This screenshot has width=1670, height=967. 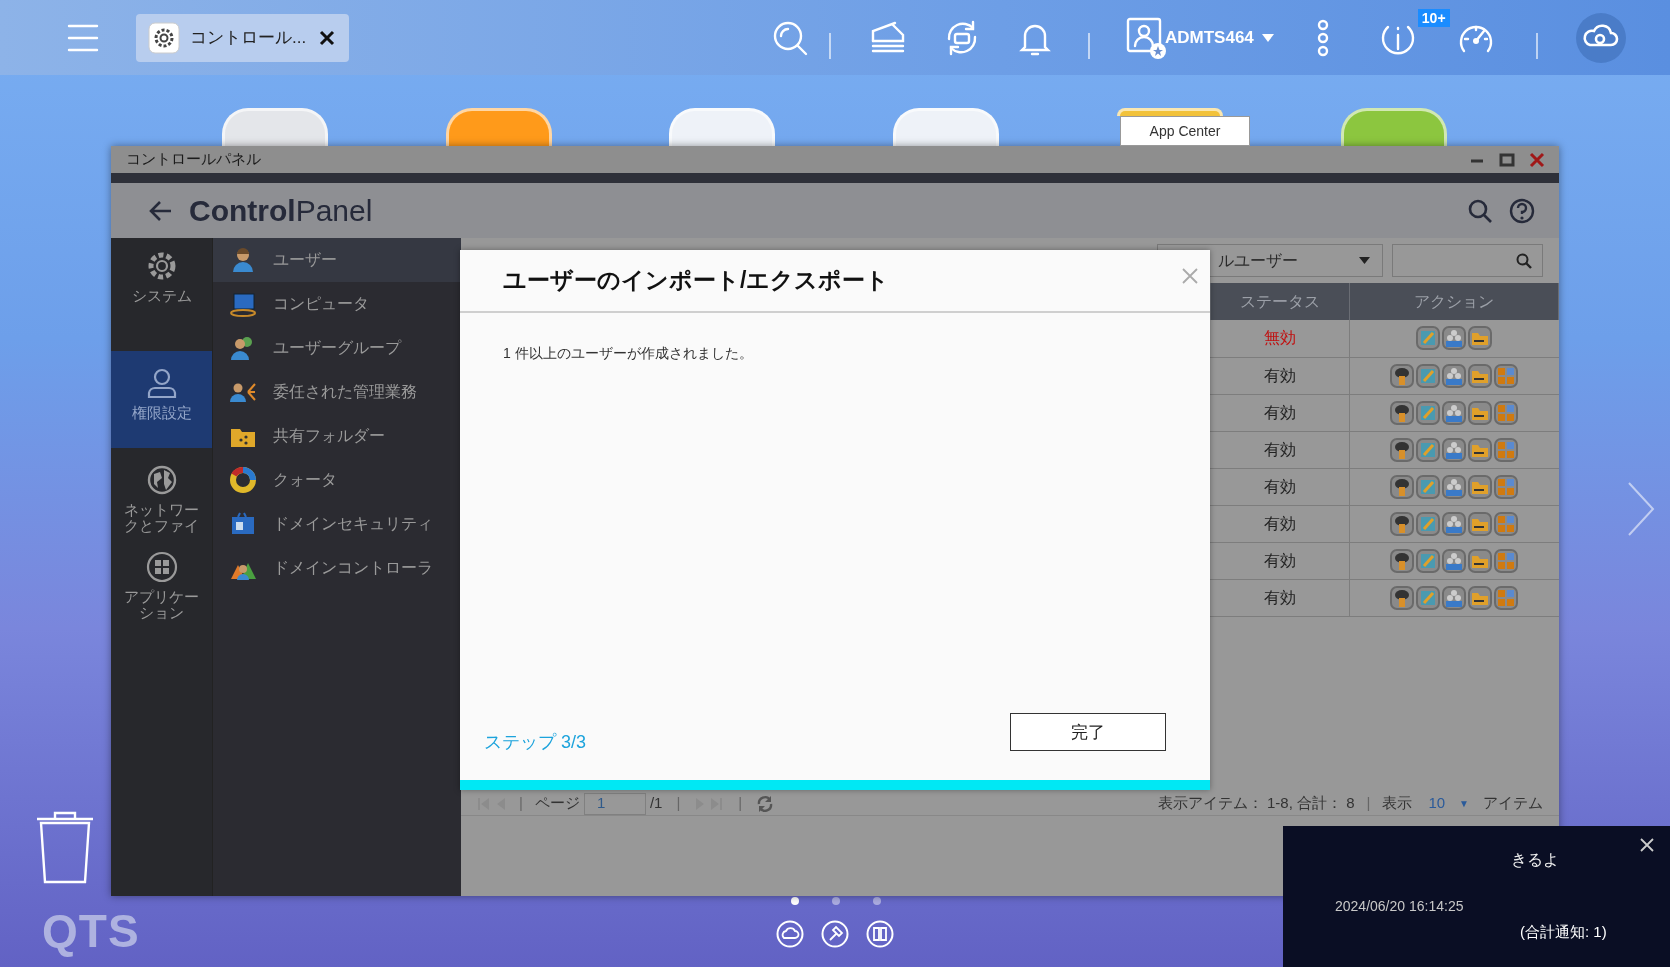 I want to click on menu-item: ユーザーグループ, so click(x=337, y=348).